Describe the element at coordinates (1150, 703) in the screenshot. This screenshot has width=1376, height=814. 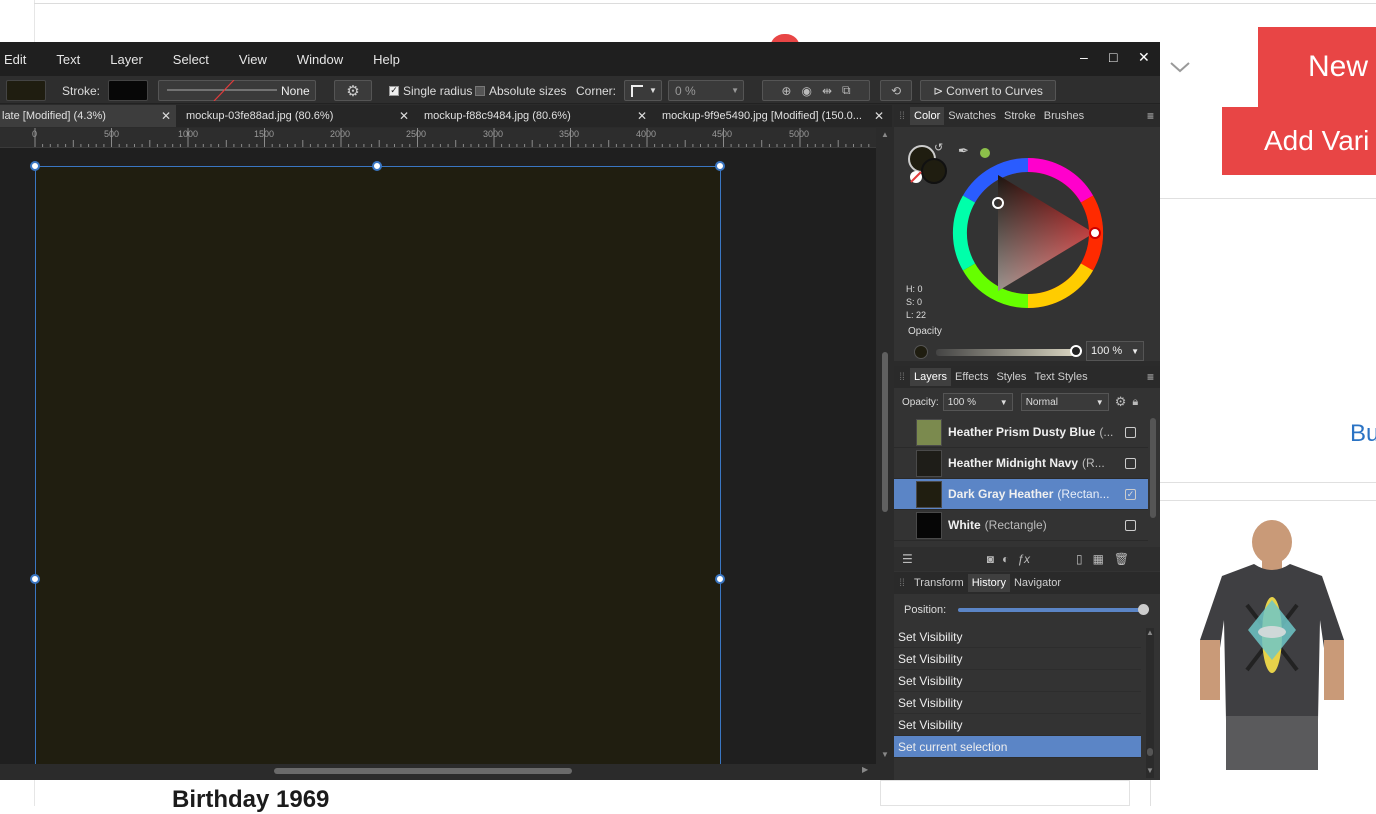
I see `history-scrollbar: ▲ ▼` at that location.